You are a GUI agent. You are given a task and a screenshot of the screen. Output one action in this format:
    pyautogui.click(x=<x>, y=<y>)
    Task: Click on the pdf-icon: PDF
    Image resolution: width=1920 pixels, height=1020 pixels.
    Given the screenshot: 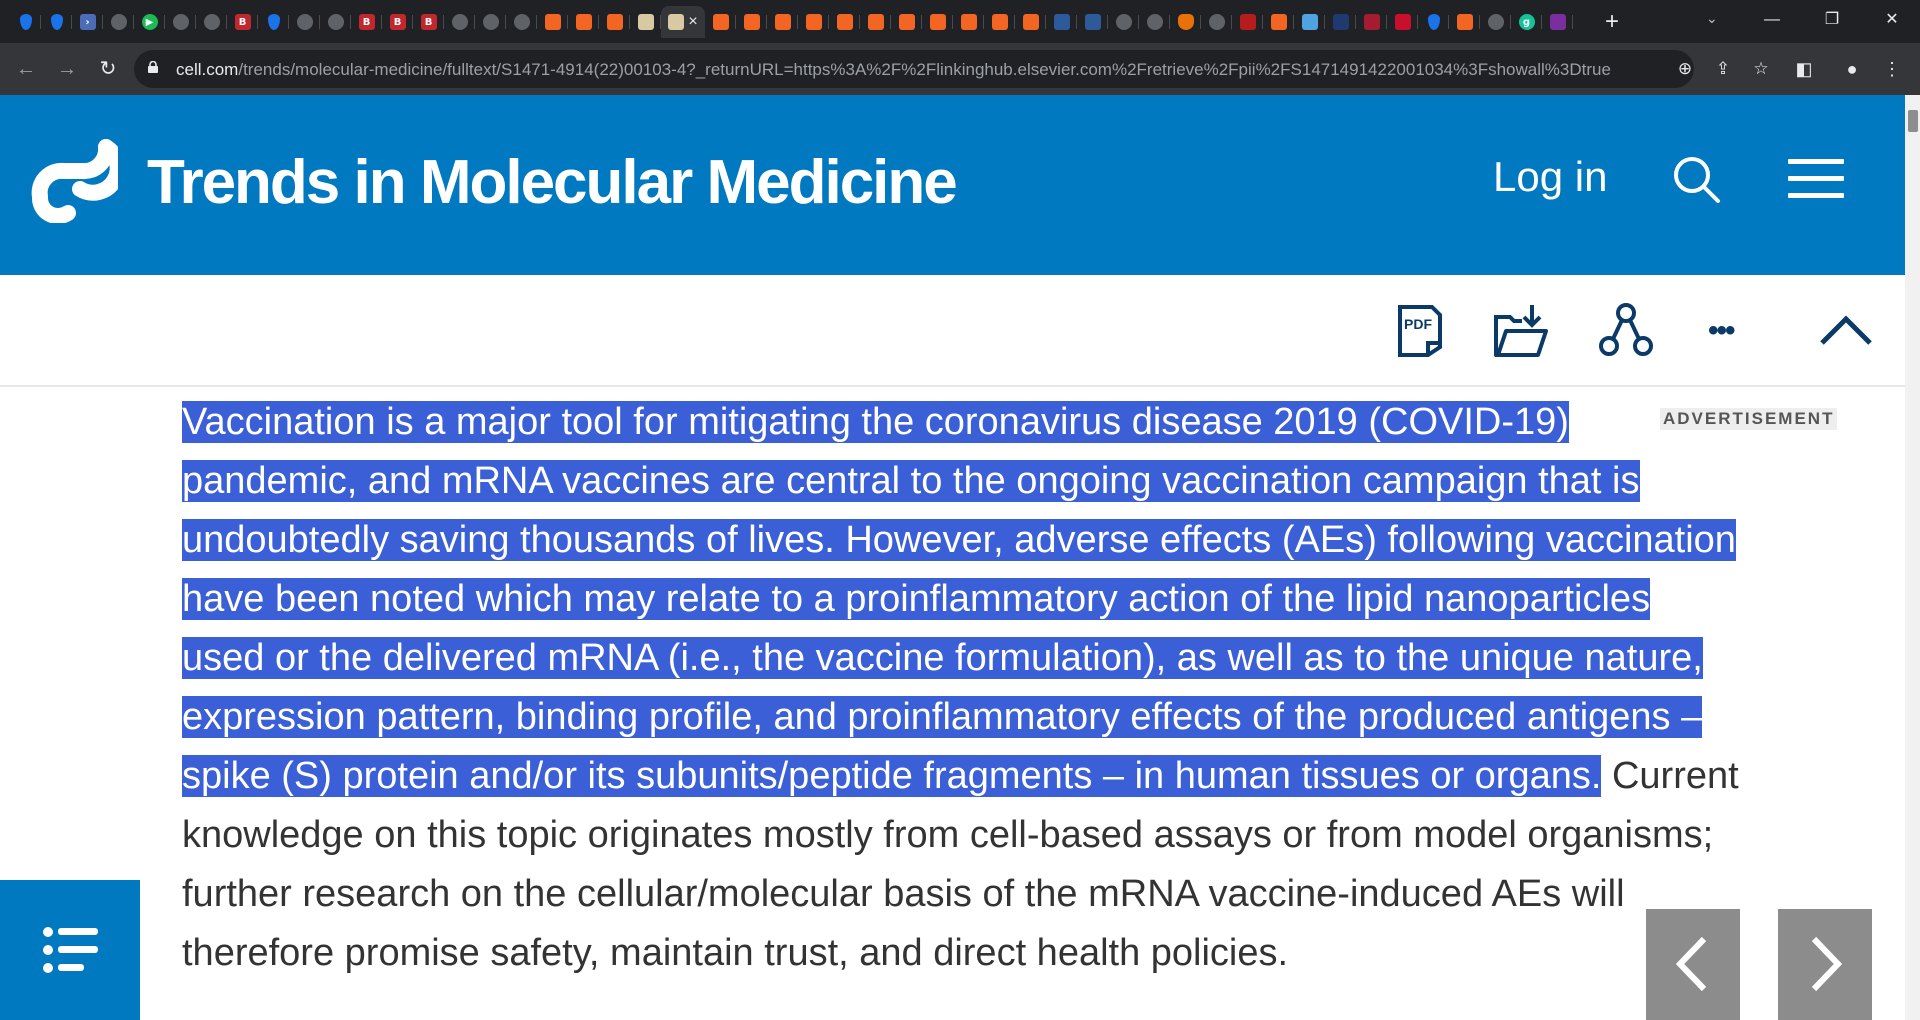 What is the action you would take?
    pyautogui.click(x=1420, y=331)
    